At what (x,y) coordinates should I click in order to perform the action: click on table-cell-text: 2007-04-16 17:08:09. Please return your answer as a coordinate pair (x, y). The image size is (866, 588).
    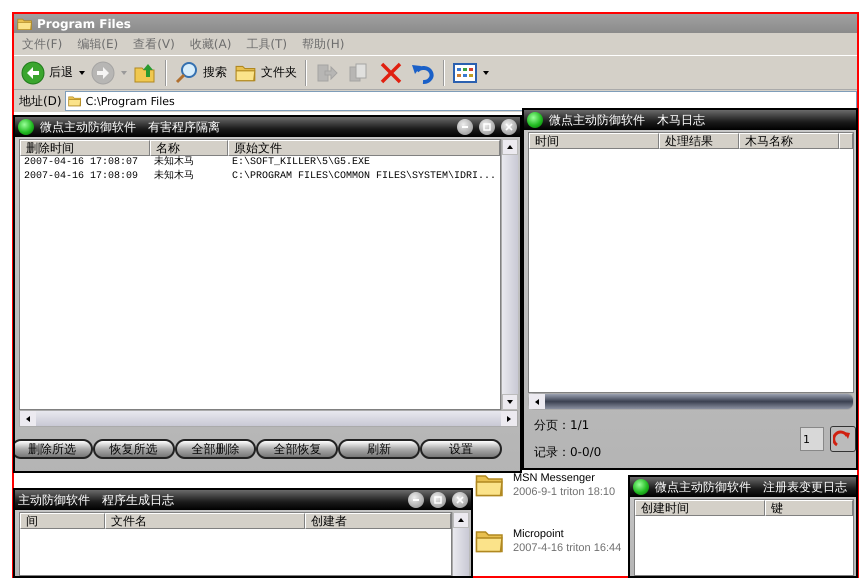
    Looking at the image, I should click on (81, 177).